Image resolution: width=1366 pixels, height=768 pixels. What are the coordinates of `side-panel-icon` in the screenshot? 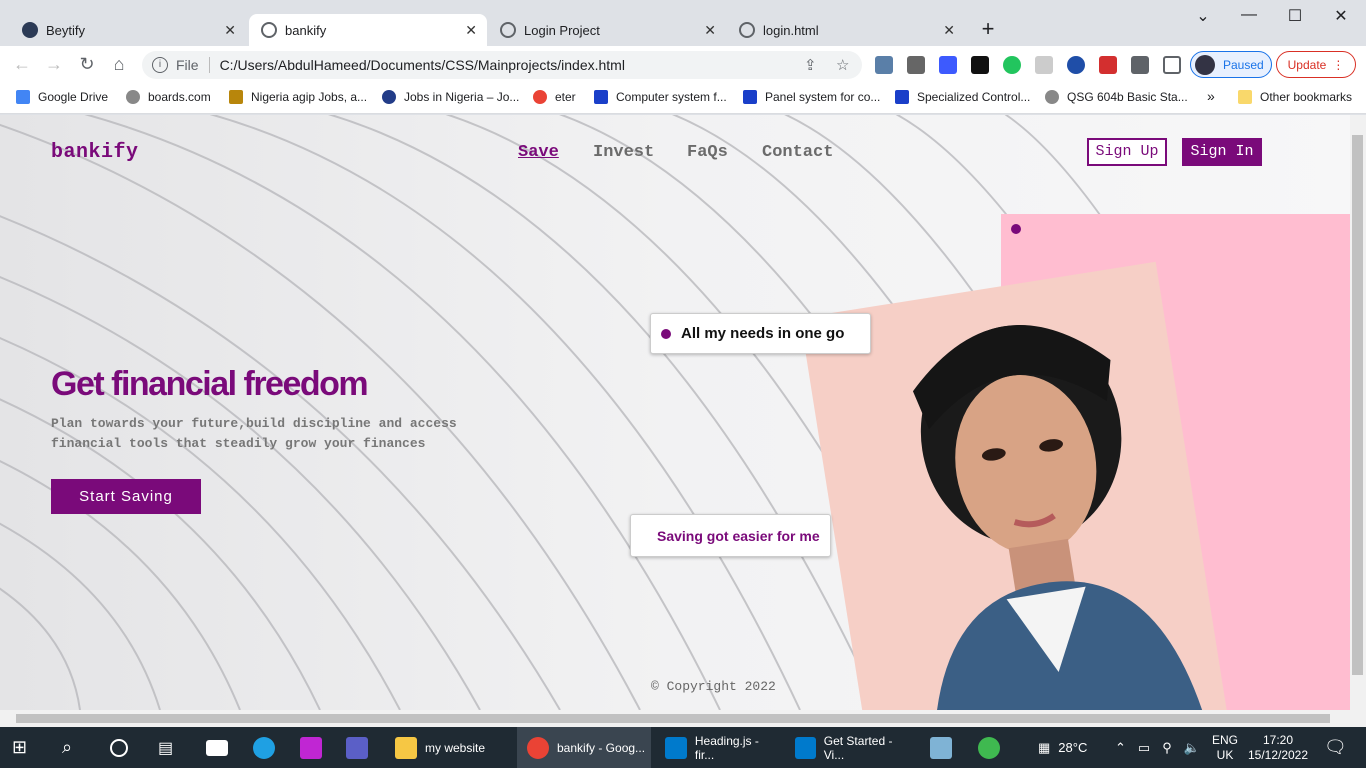 It's located at (1172, 65).